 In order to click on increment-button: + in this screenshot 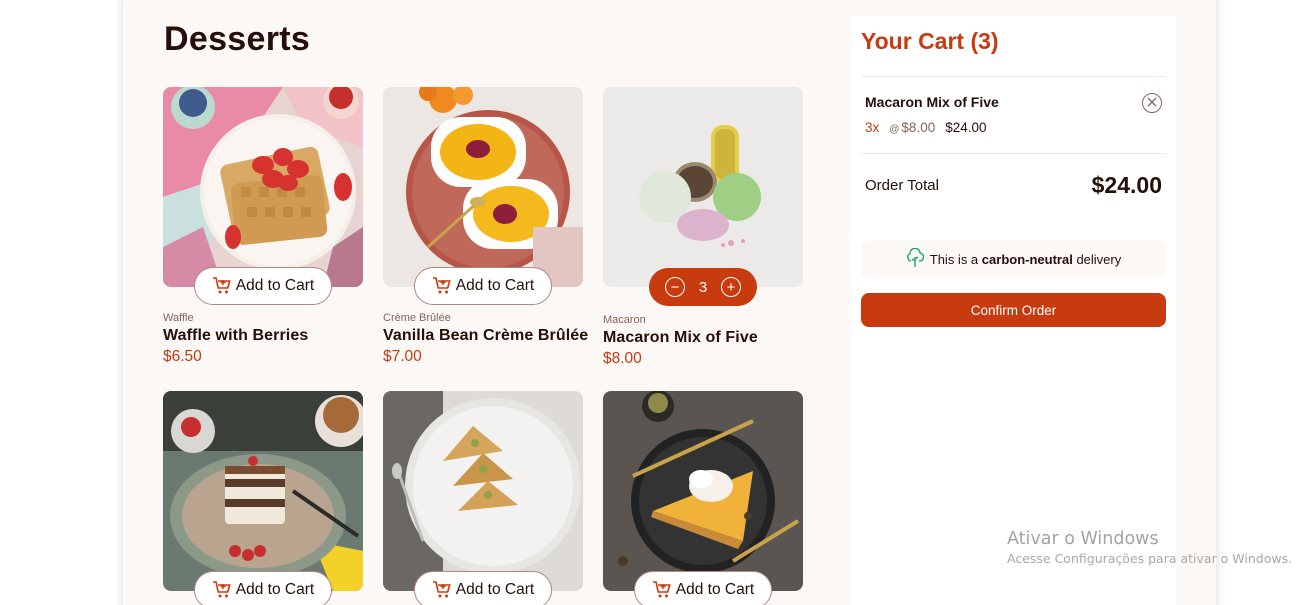, I will do `click(731, 287)`.